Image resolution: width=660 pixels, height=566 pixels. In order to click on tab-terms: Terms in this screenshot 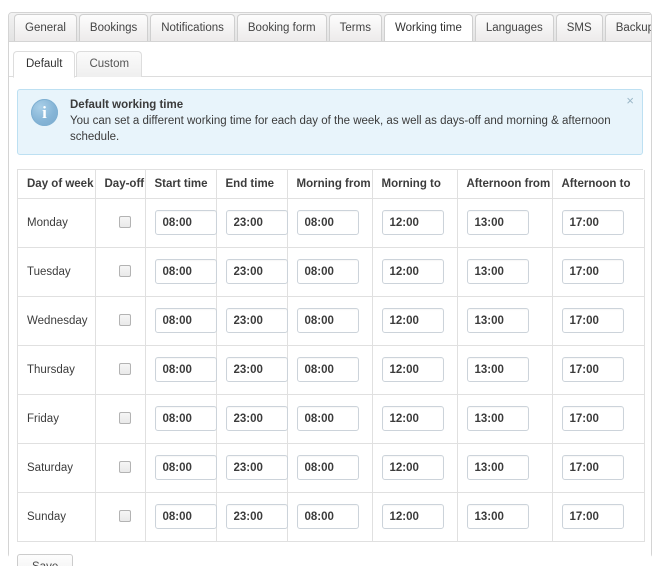, I will do `click(355, 27)`.